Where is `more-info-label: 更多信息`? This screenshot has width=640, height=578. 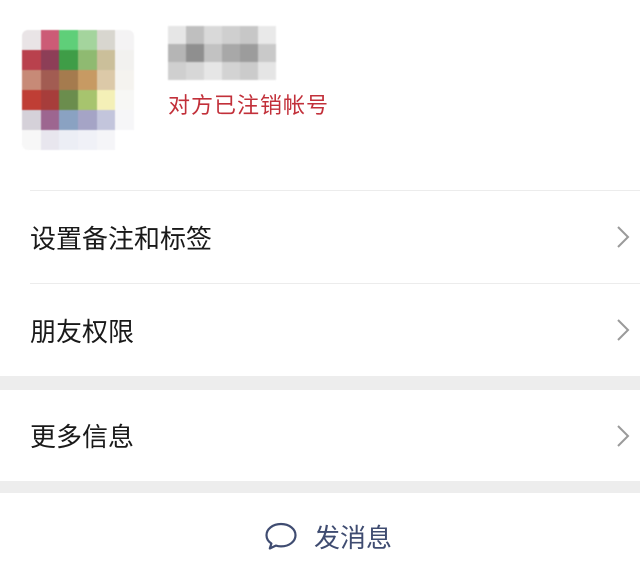
more-info-label: 更多信息 is located at coordinates (82, 438).